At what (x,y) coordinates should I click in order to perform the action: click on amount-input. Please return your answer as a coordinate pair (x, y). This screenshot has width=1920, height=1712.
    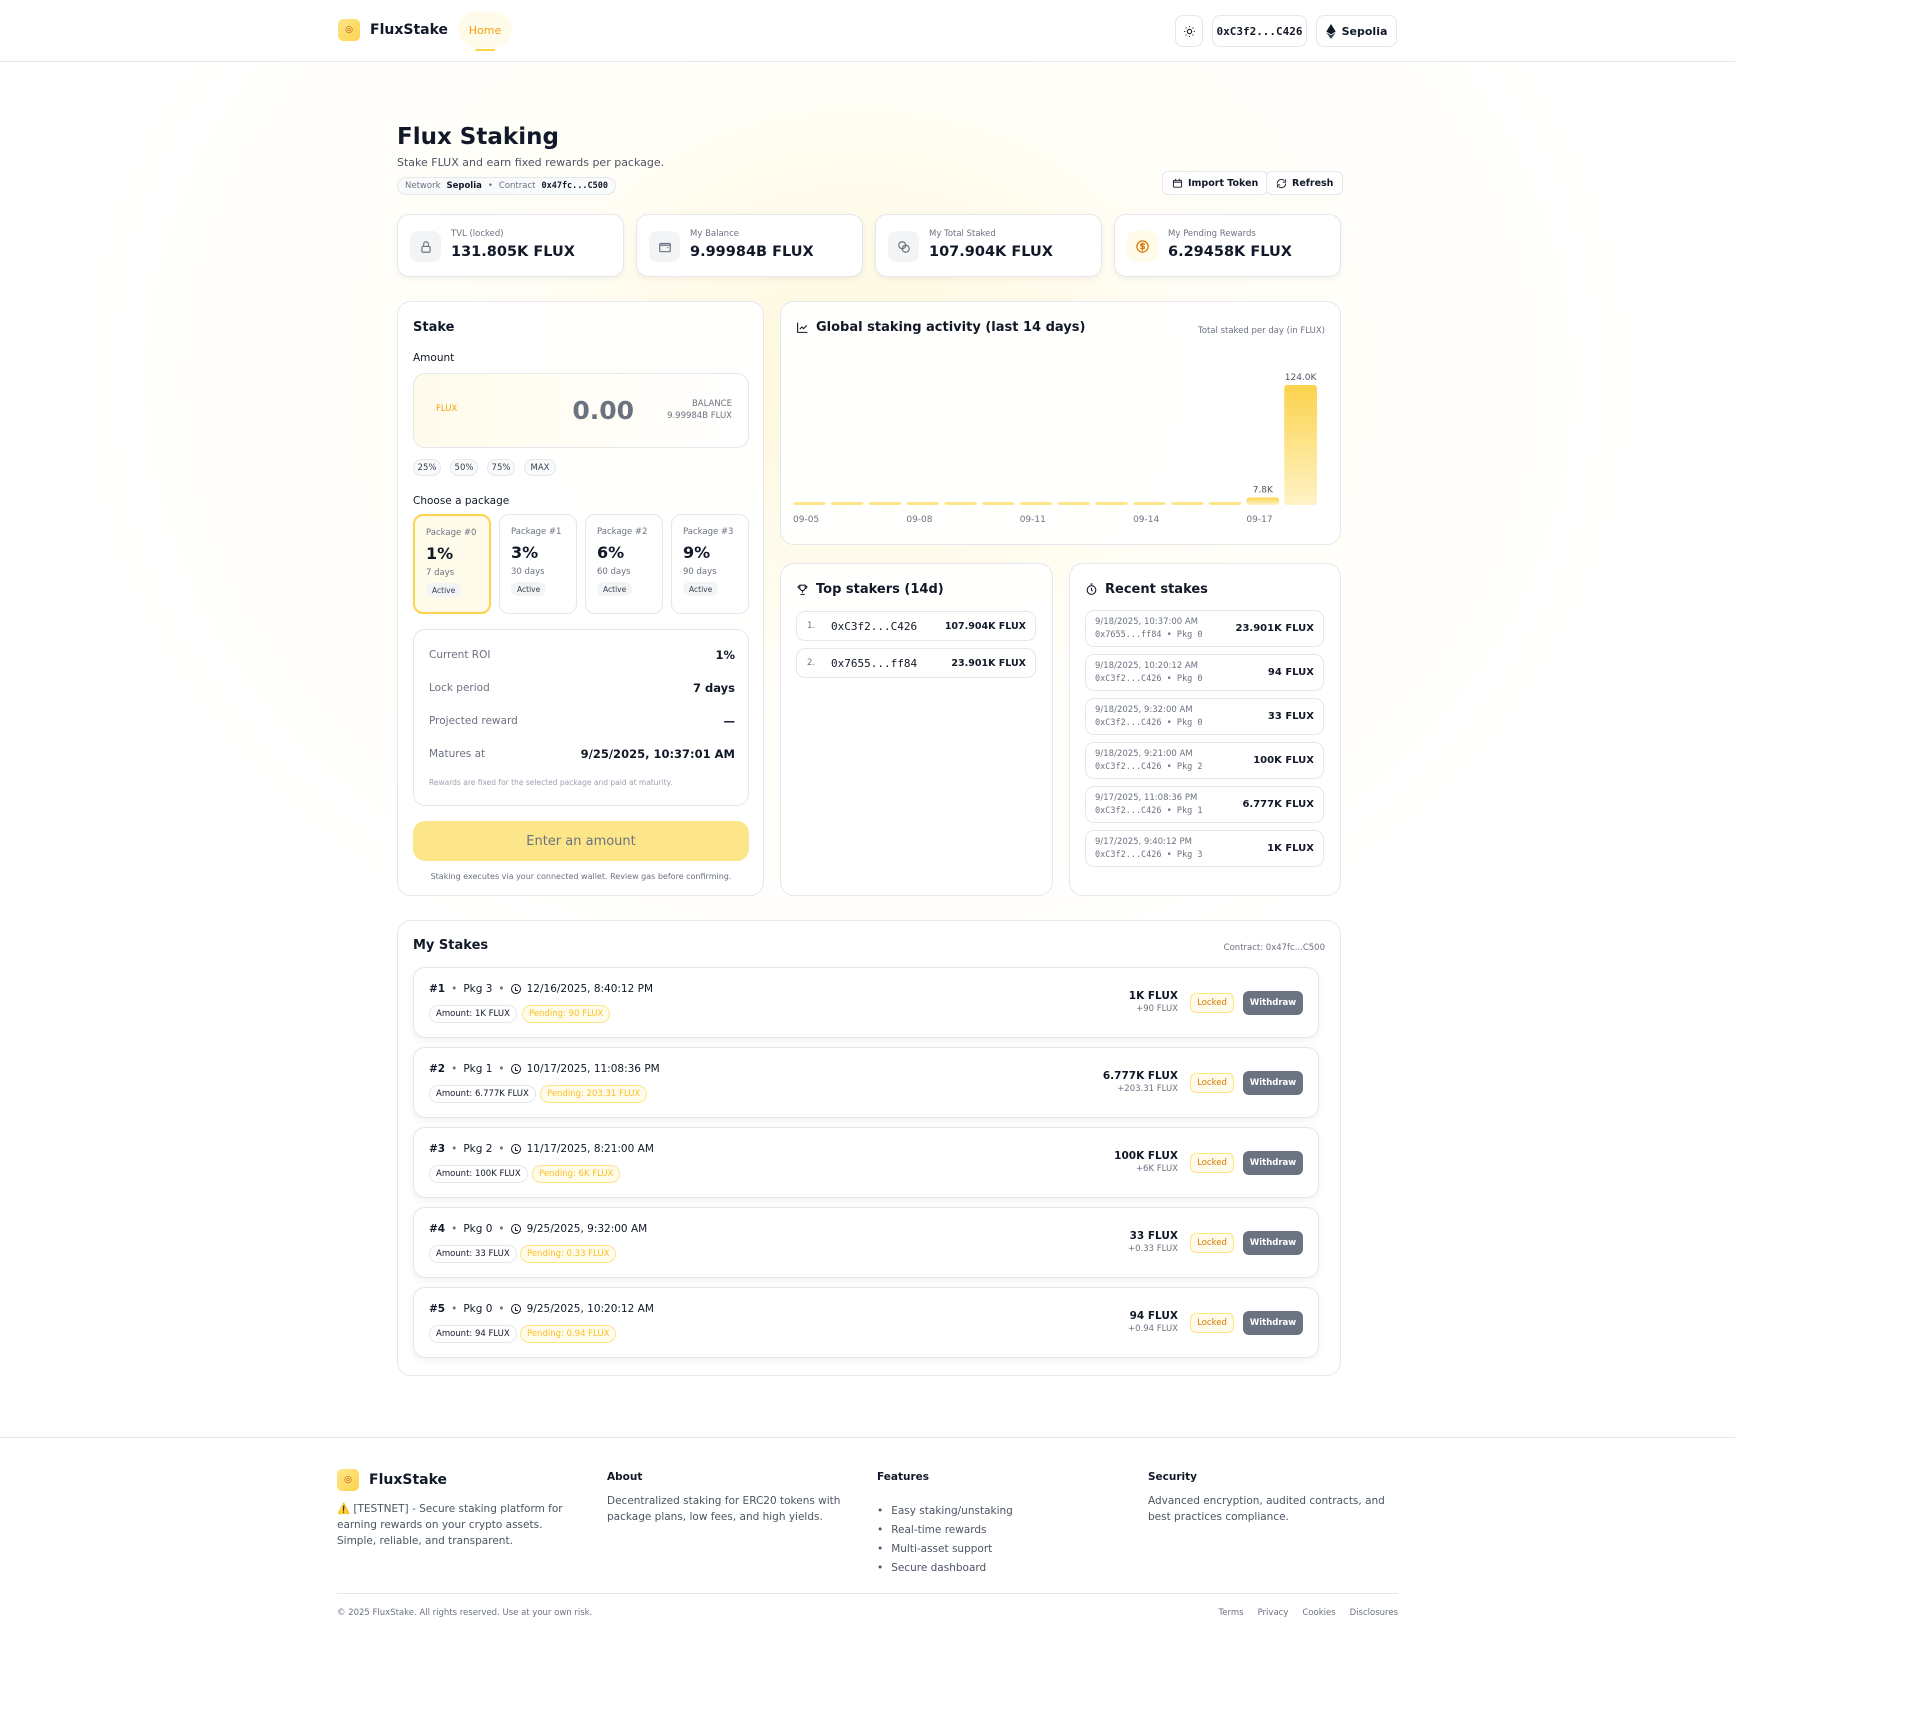
    Looking at the image, I should click on (579, 410).